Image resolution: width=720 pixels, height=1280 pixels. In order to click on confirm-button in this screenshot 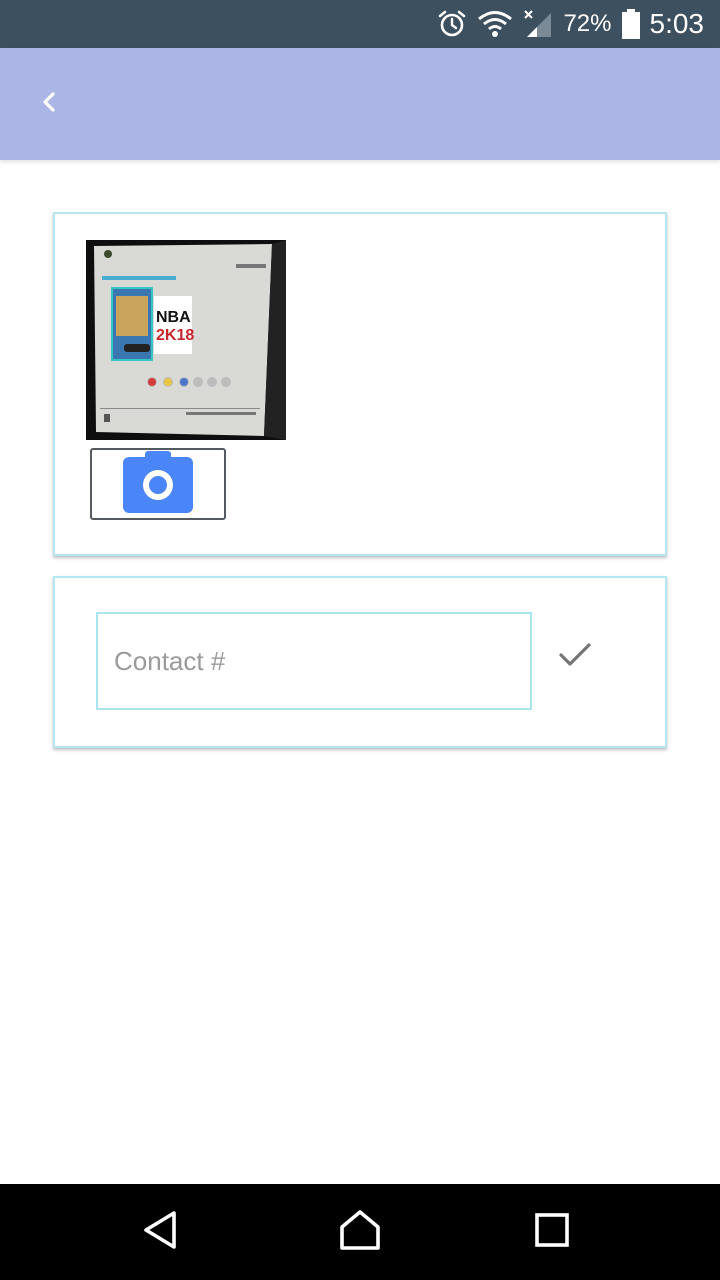, I will do `click(575, 657)`.